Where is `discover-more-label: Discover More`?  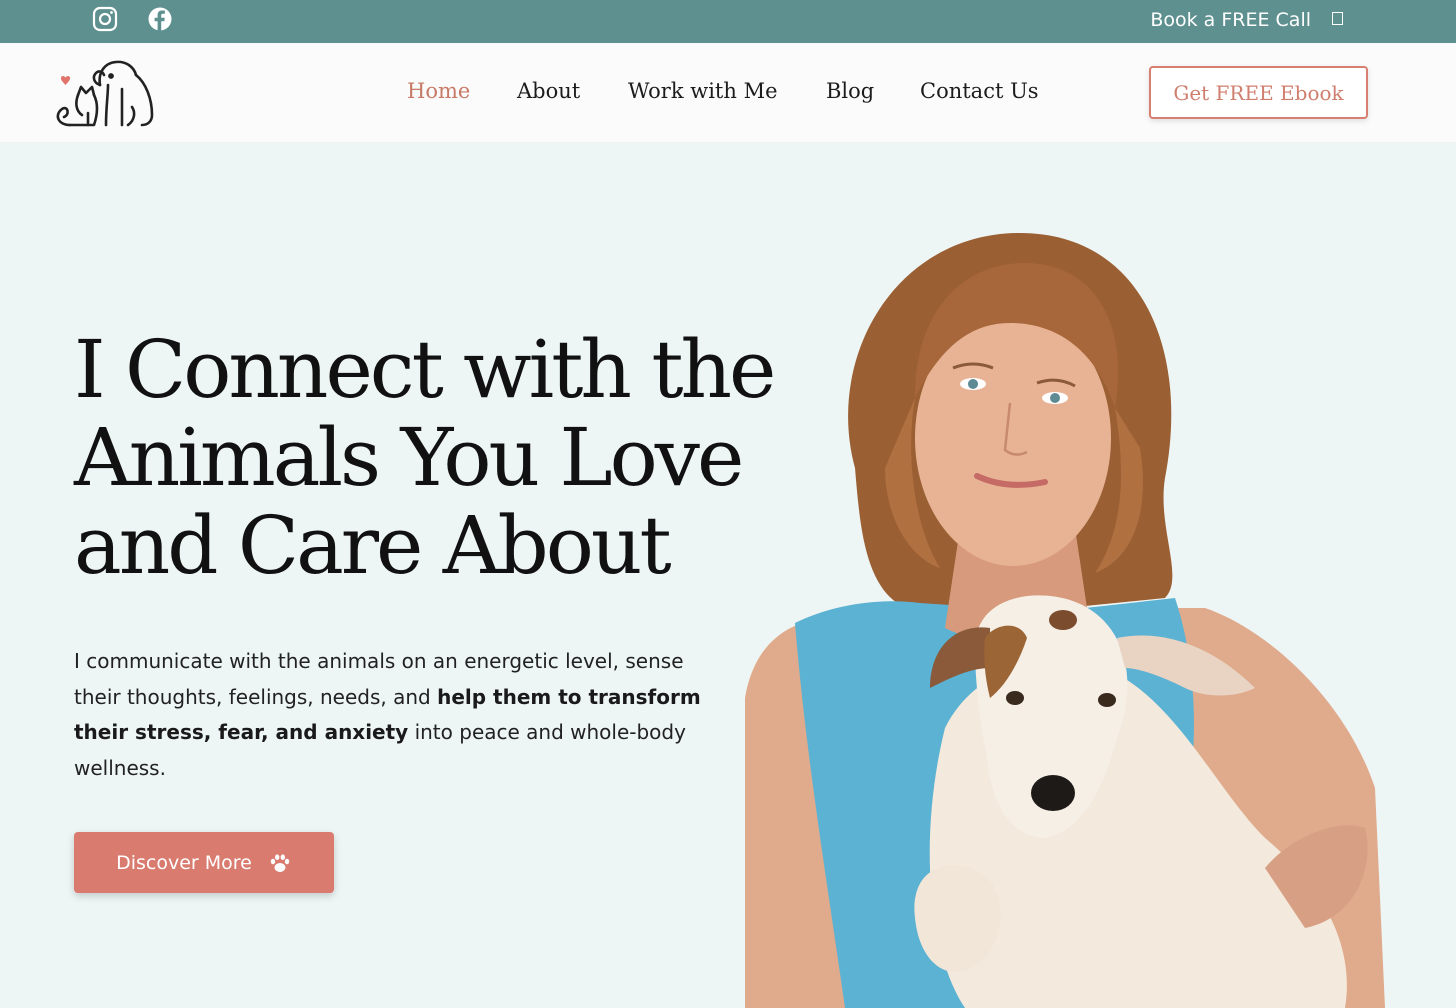
discover-more-label: Discover More is located at coordinates (184, 862).